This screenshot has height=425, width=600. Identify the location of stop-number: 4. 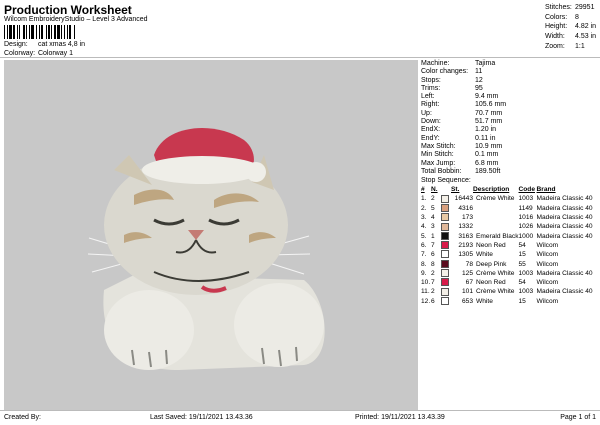
(433, 218).